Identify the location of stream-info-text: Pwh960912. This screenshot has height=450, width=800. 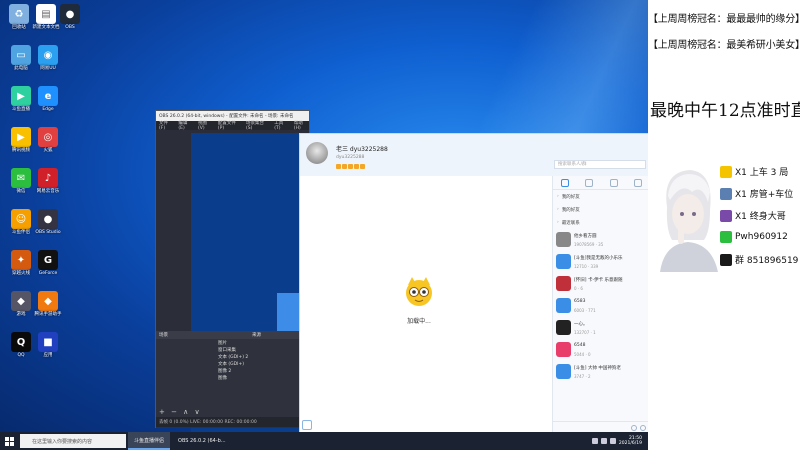
(761, 237).